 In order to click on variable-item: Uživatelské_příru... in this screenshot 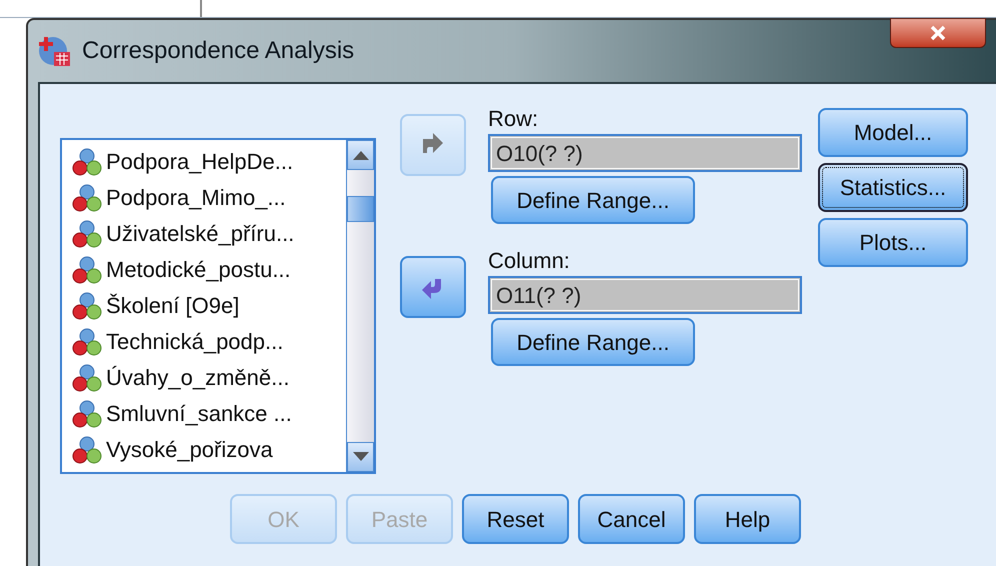, I will do `click(200, 234)`.